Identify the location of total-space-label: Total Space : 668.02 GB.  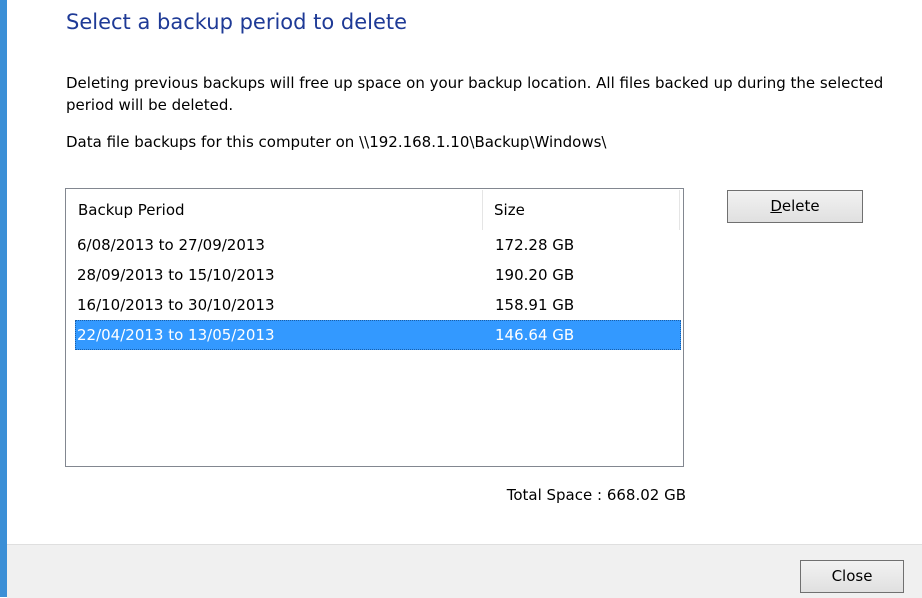
(596, 495).